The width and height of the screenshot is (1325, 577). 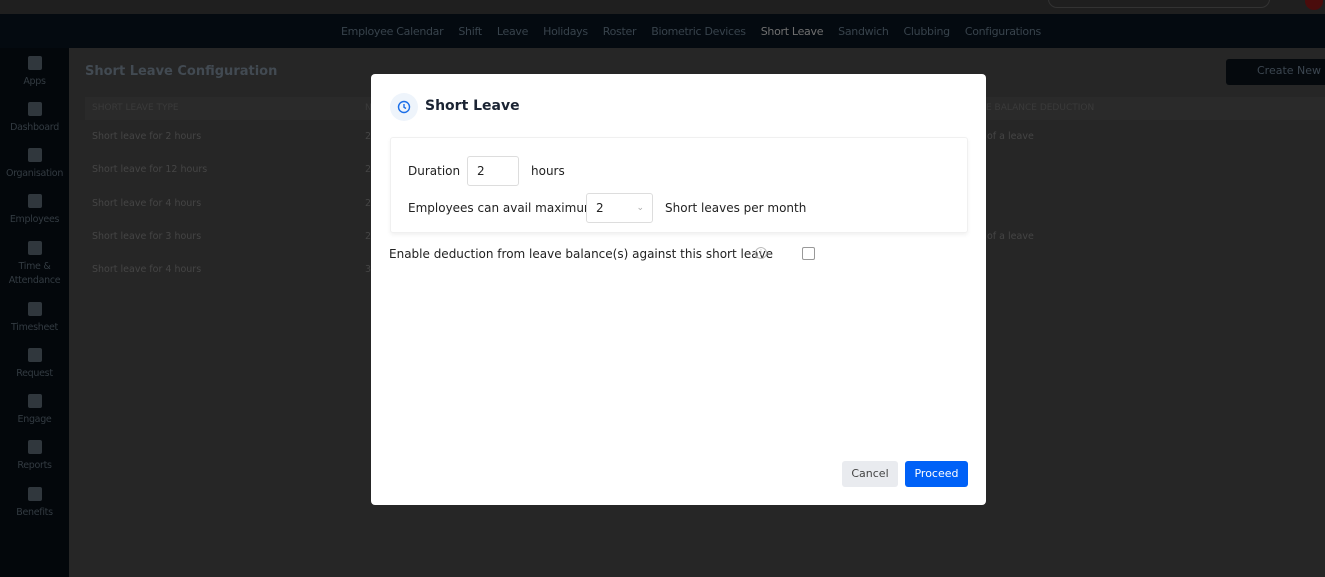 I want to click on benefits-icon, so click(x=34, y=494).